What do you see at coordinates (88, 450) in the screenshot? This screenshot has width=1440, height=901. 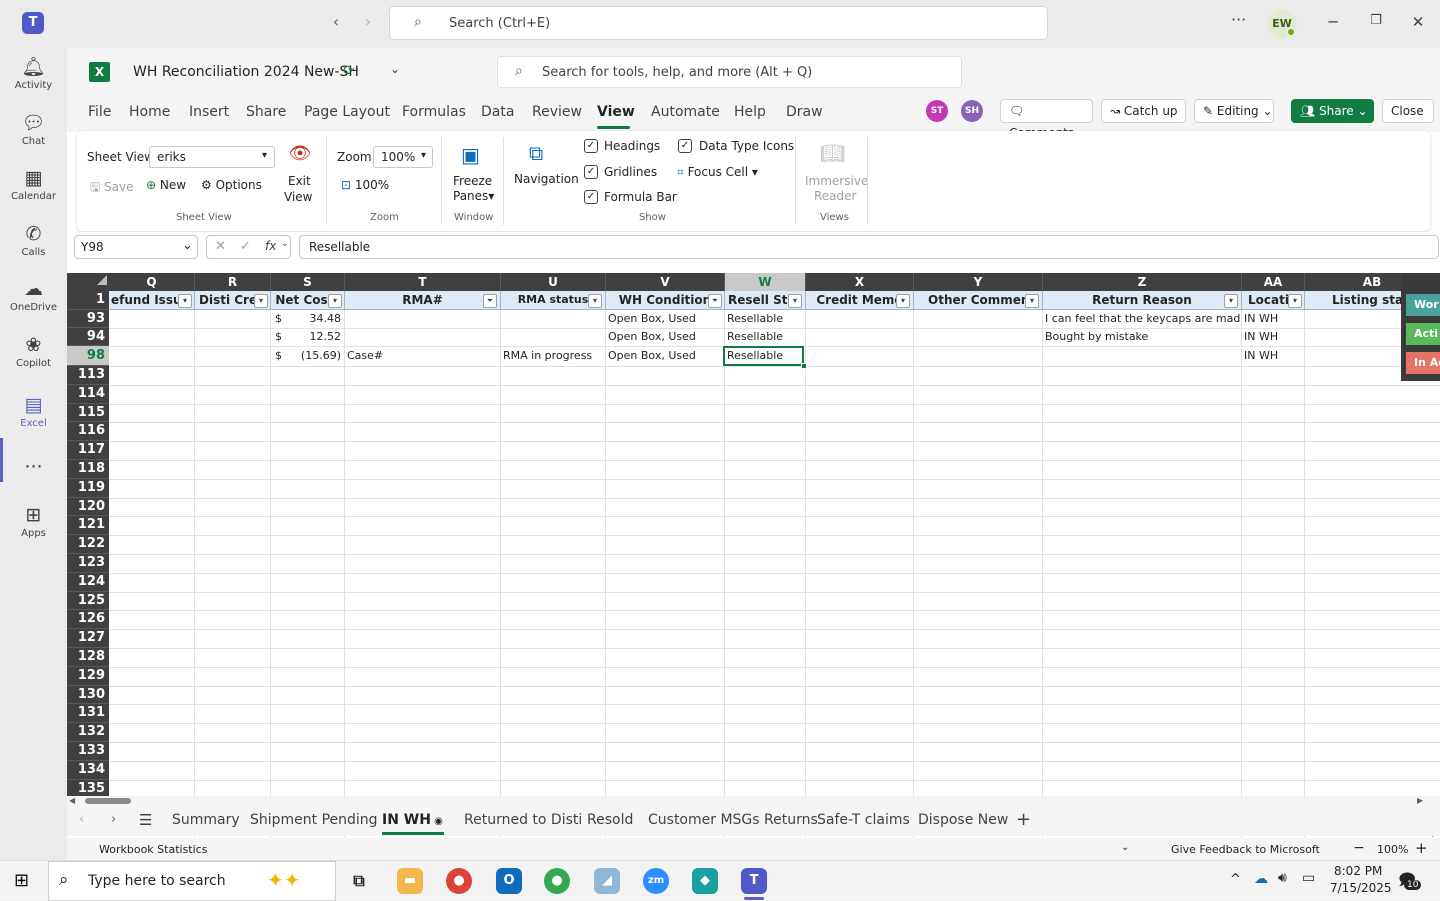 I see `row-header: 117` at bounding box center [88, 450].